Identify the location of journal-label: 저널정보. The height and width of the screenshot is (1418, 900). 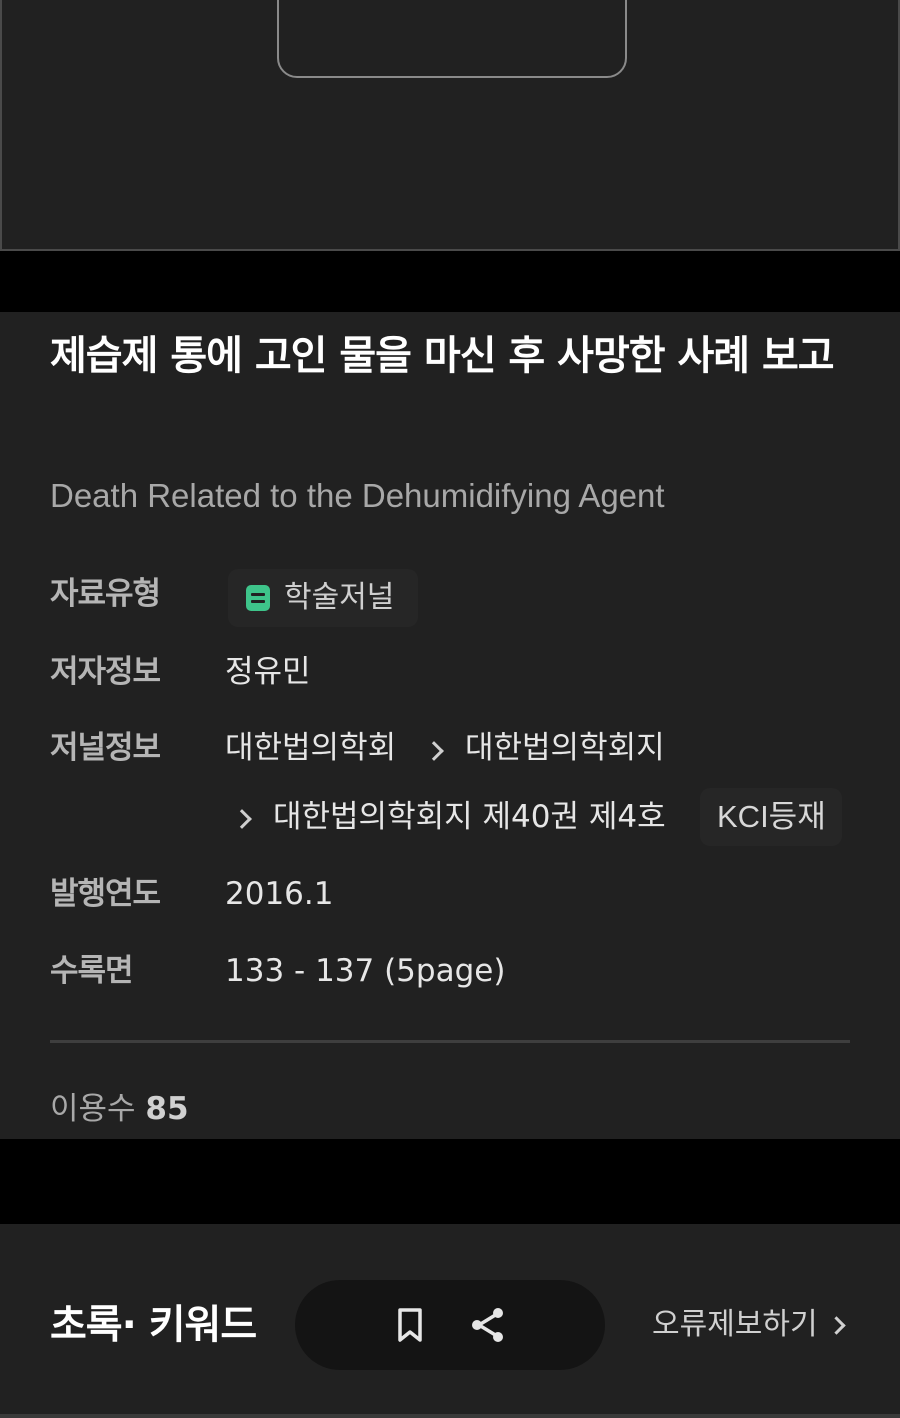
(105, 748).